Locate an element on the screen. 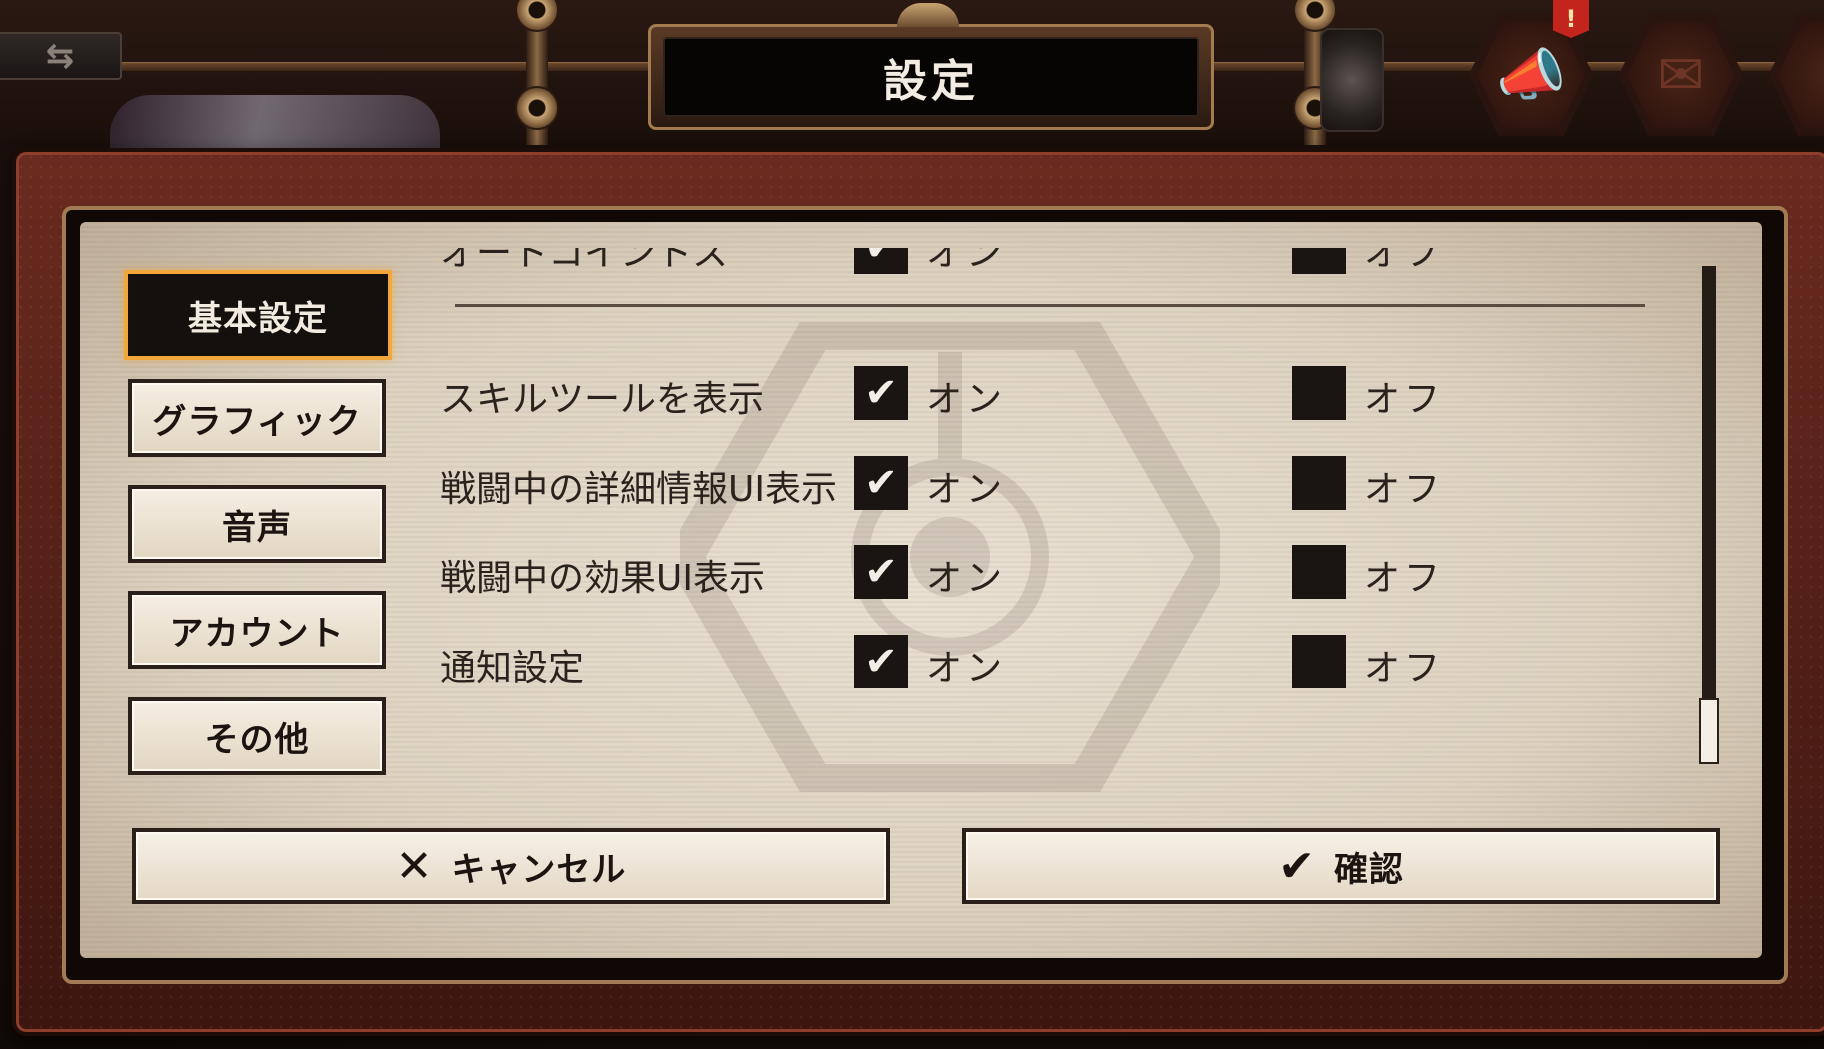  setting-row-skill-tool: スキルツールを表示 ✔ オン オフ is located at coordinates (990, 392).